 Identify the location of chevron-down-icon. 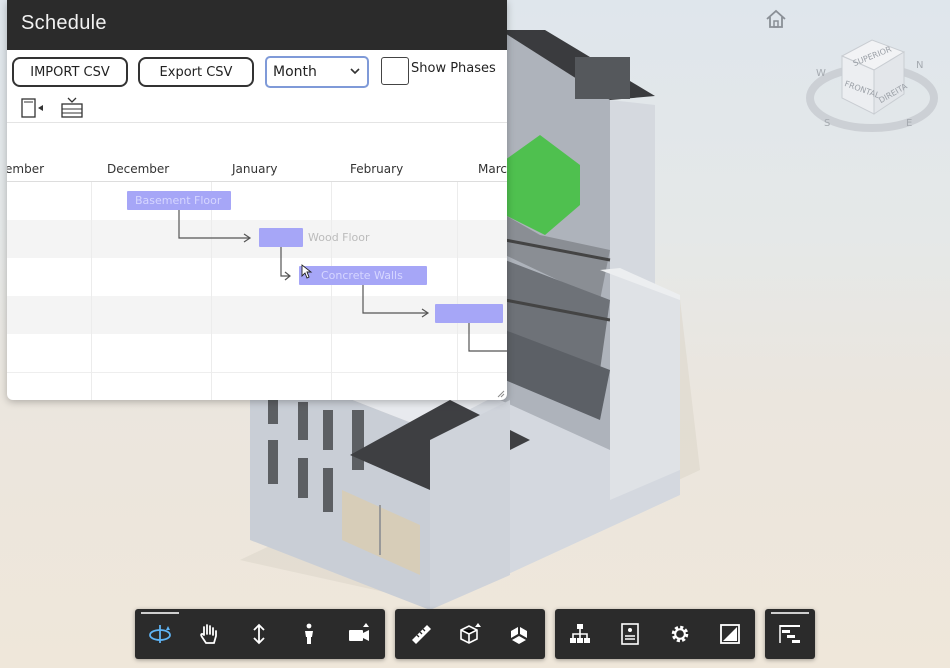
(355, 71).